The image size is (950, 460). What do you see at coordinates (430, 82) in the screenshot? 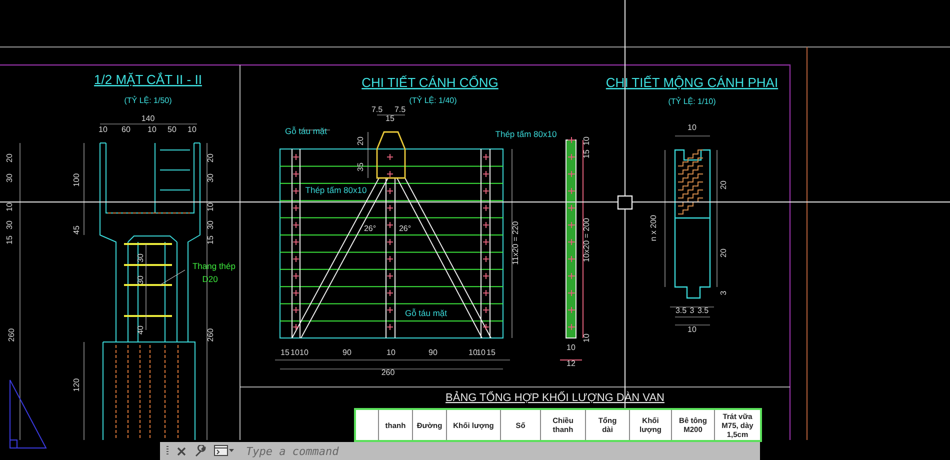
I see `drawing-title: CHI TIẾT CÁNH CỐNG` at bounding box center [430, 82].